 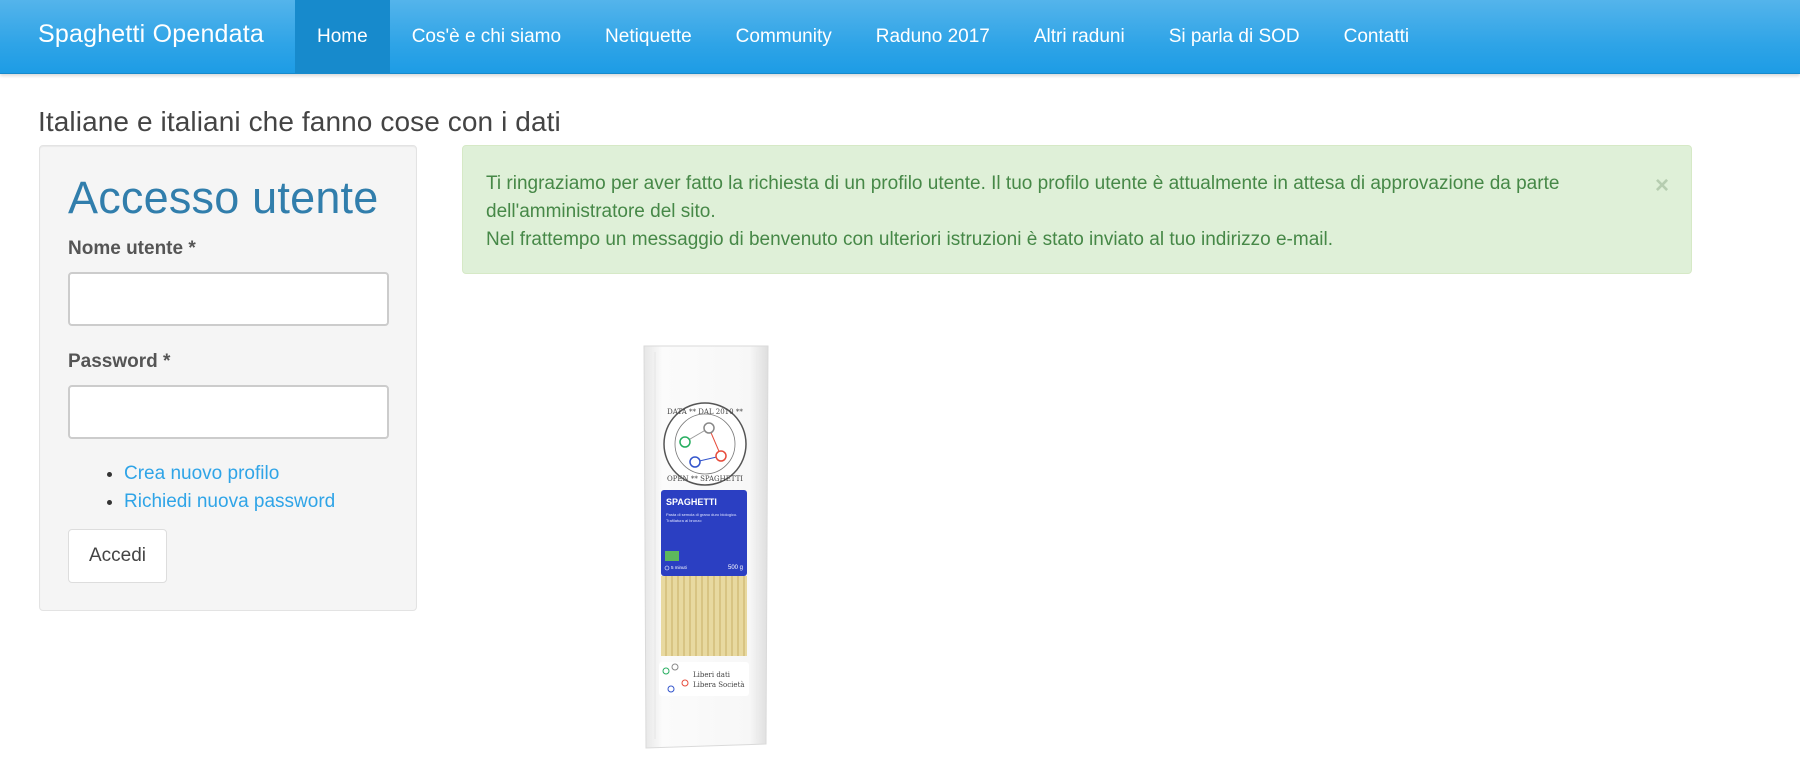 I want to click on nav-item-altri-raduni: Altri raduni, so click(x=1079, y=36).